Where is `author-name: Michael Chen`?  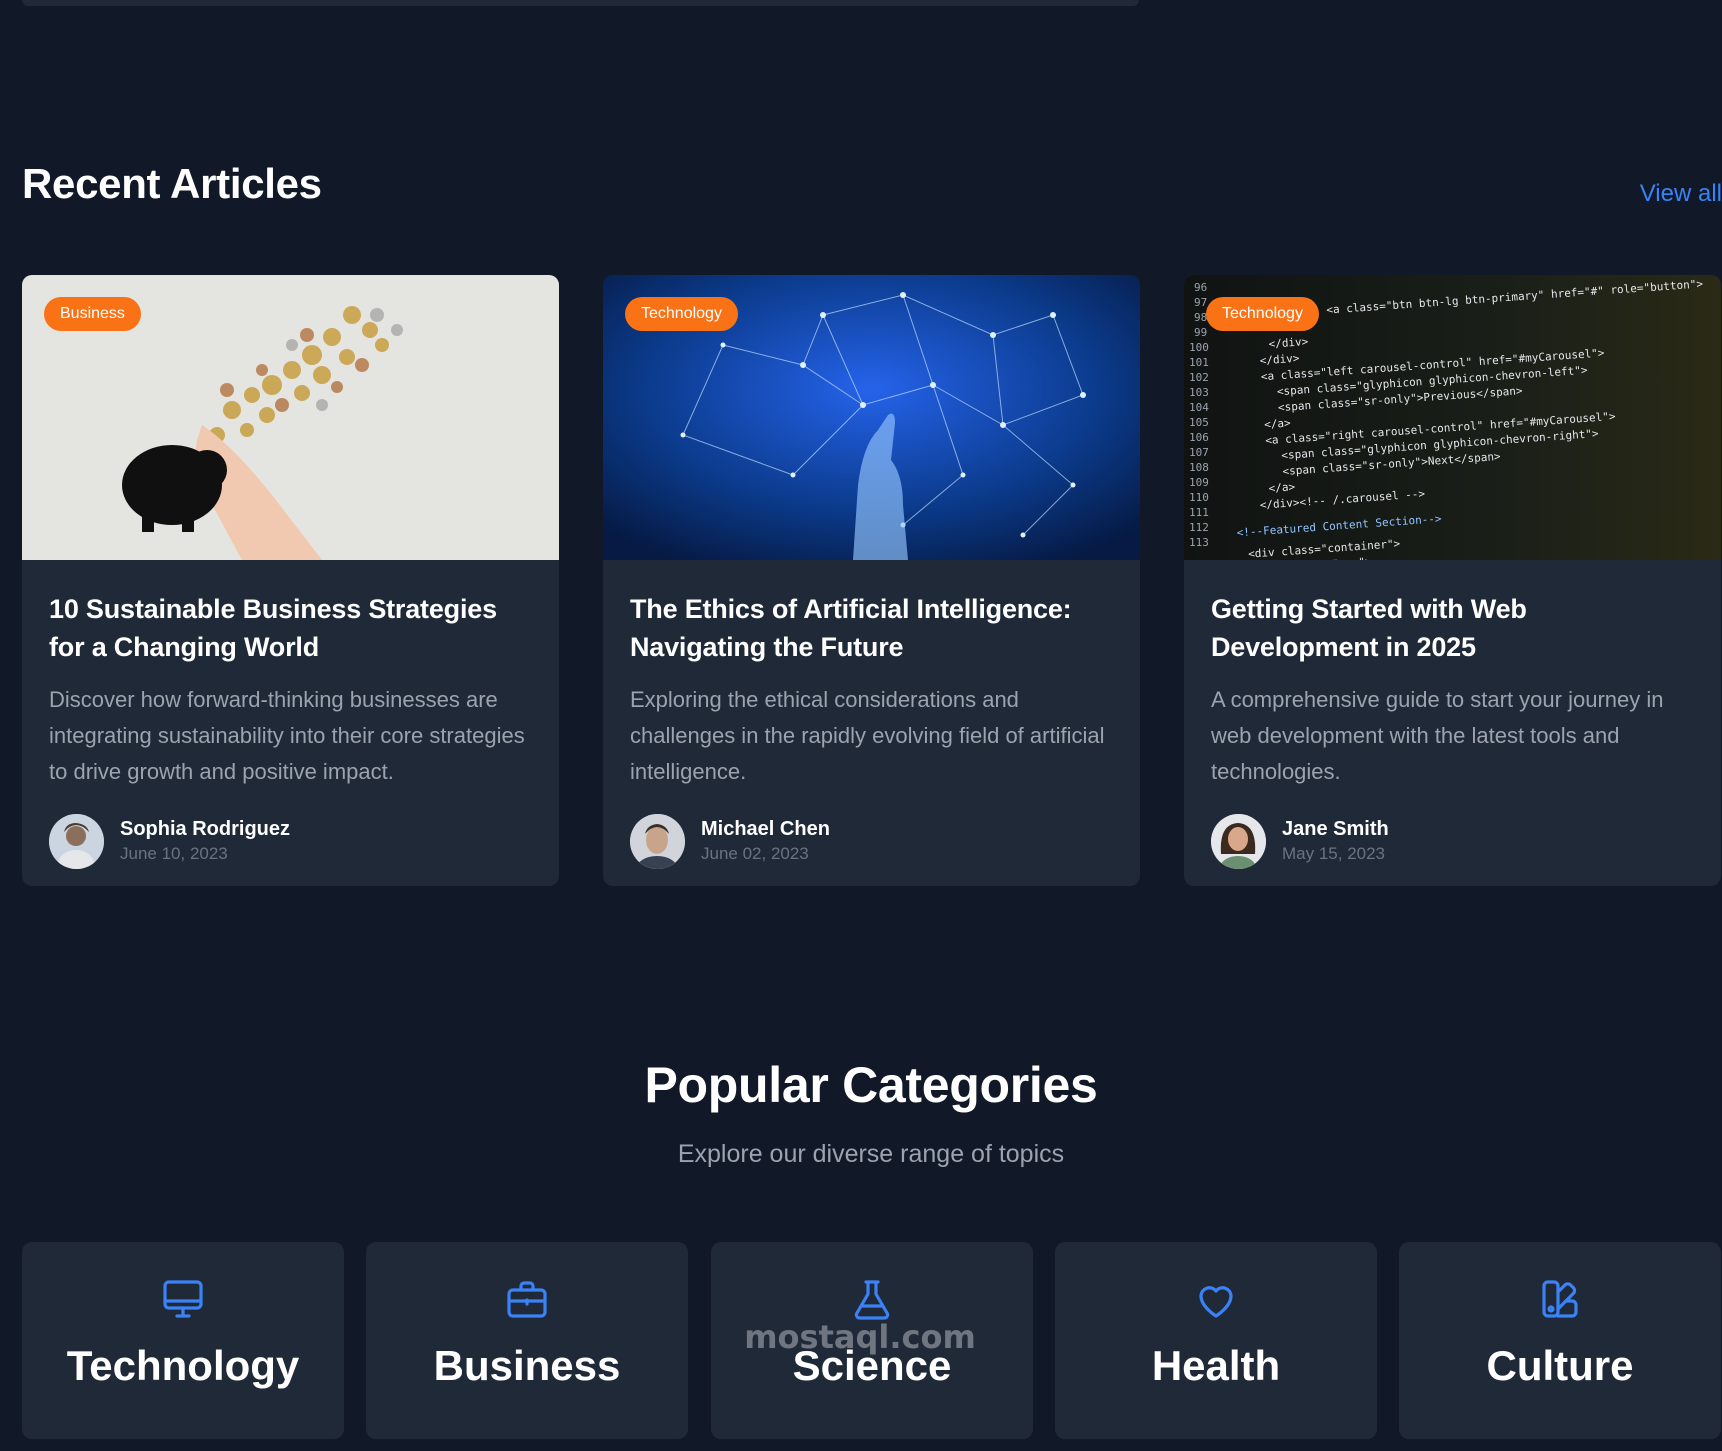
author-name: Michael Chen is located at coordinates (765, 829).